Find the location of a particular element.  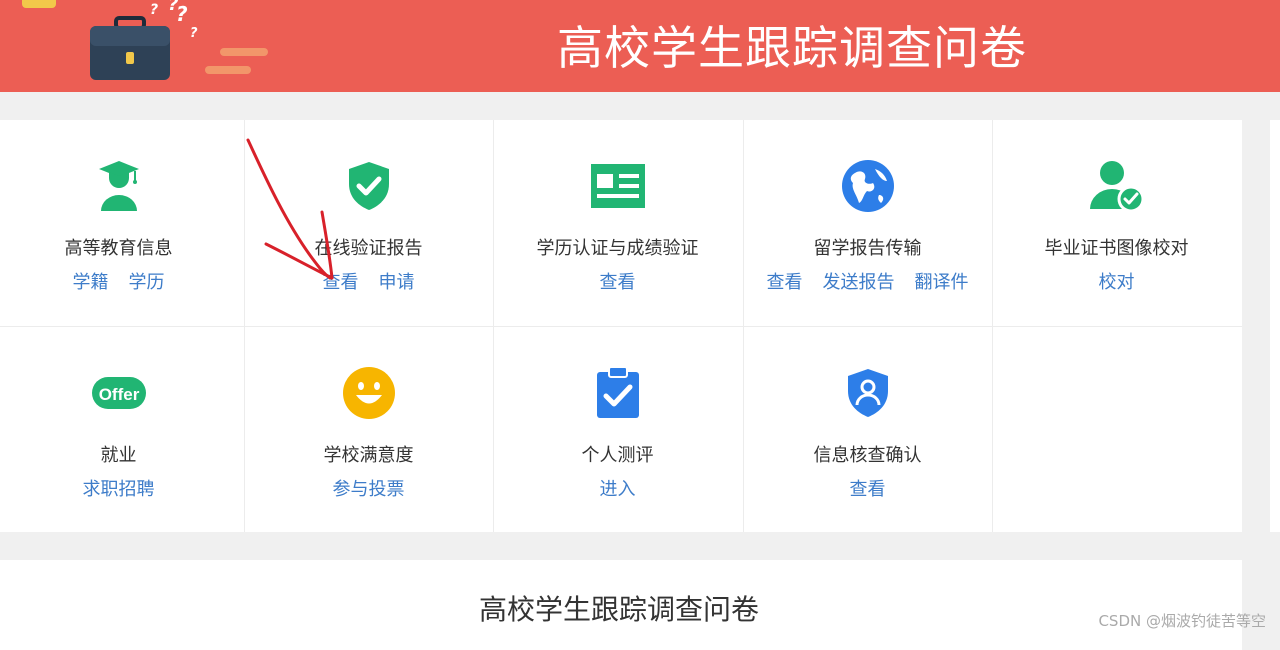

service-personal-assessment: 个人测评 进入 is located at coordinates (617, 430).